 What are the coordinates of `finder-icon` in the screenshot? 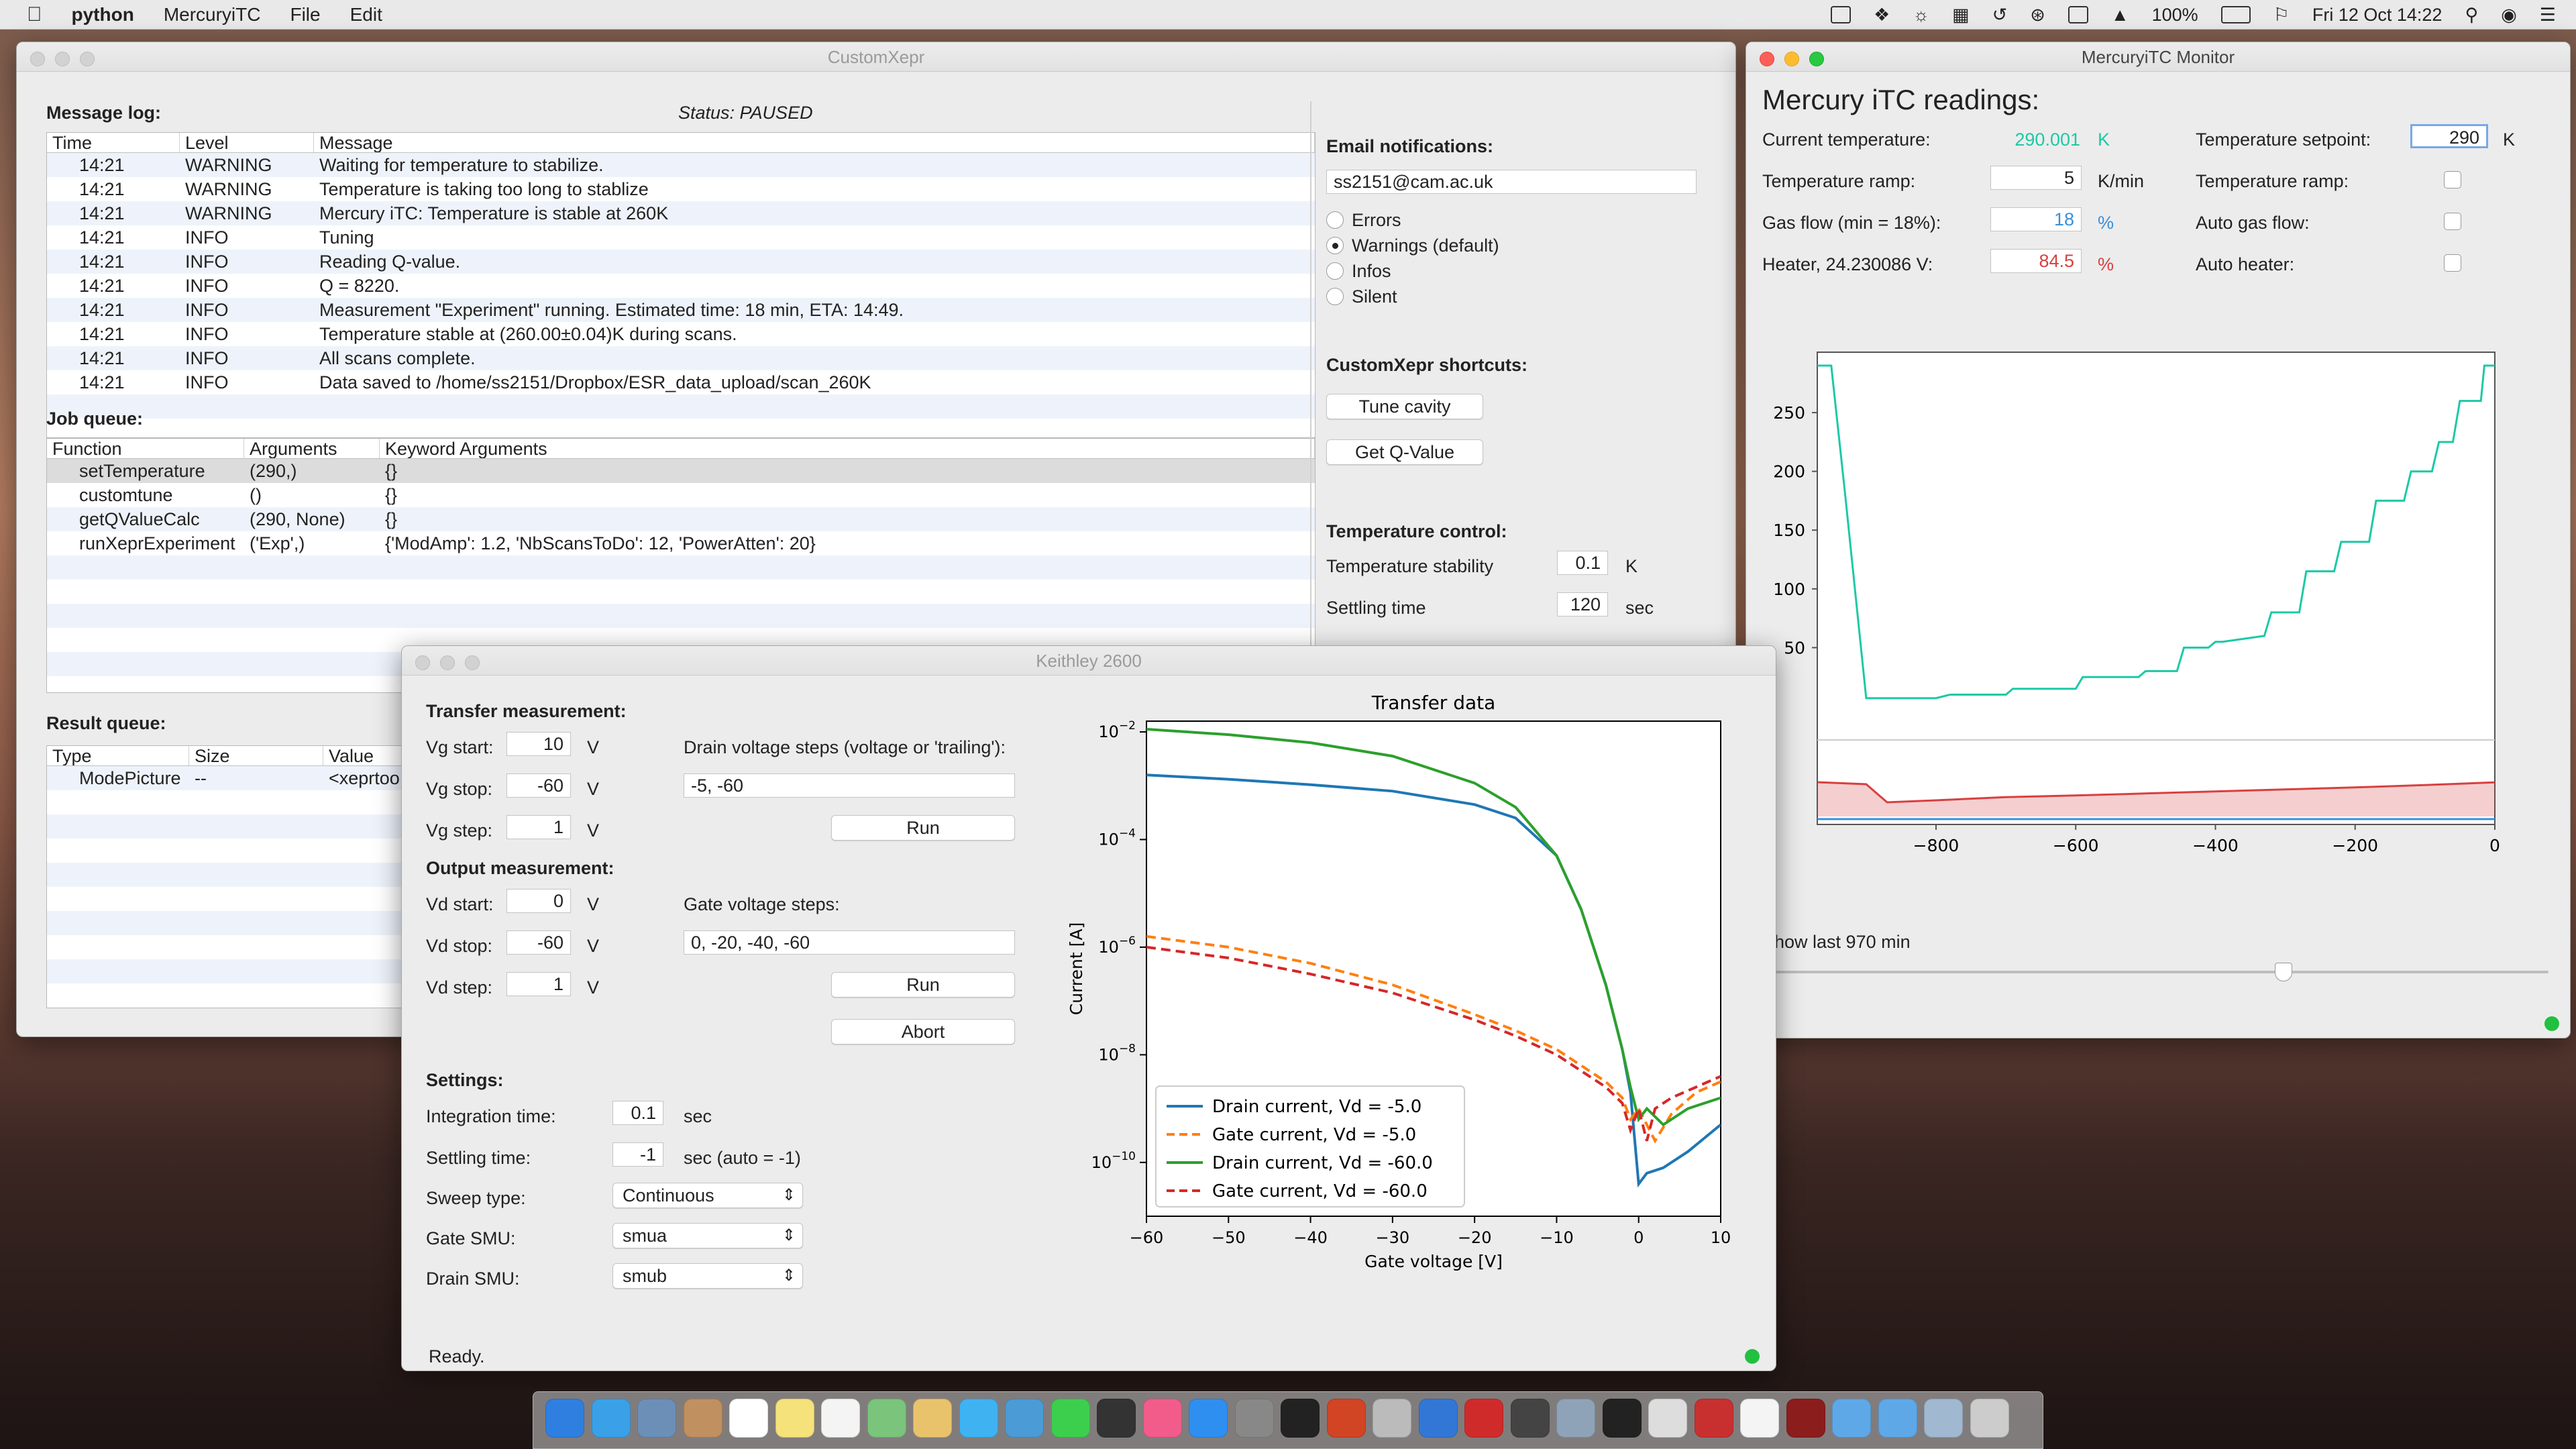 It's located at (564, 1418).